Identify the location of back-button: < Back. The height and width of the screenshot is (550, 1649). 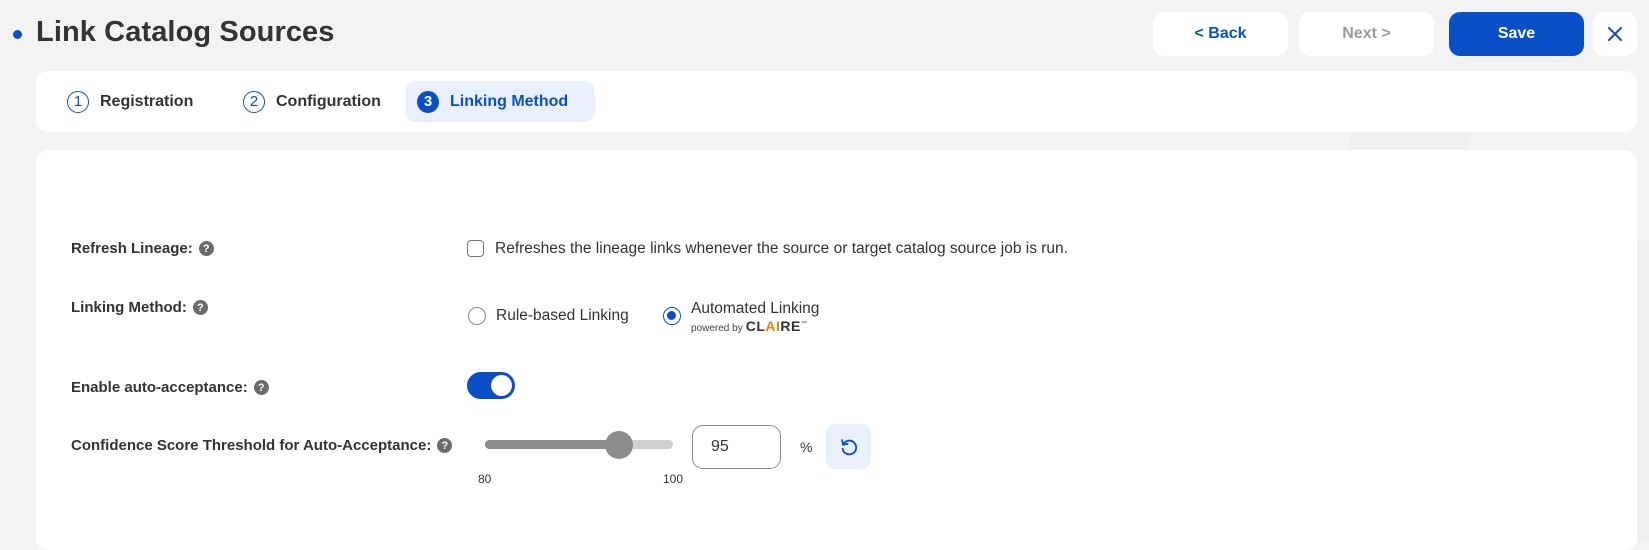
(1220, 34).